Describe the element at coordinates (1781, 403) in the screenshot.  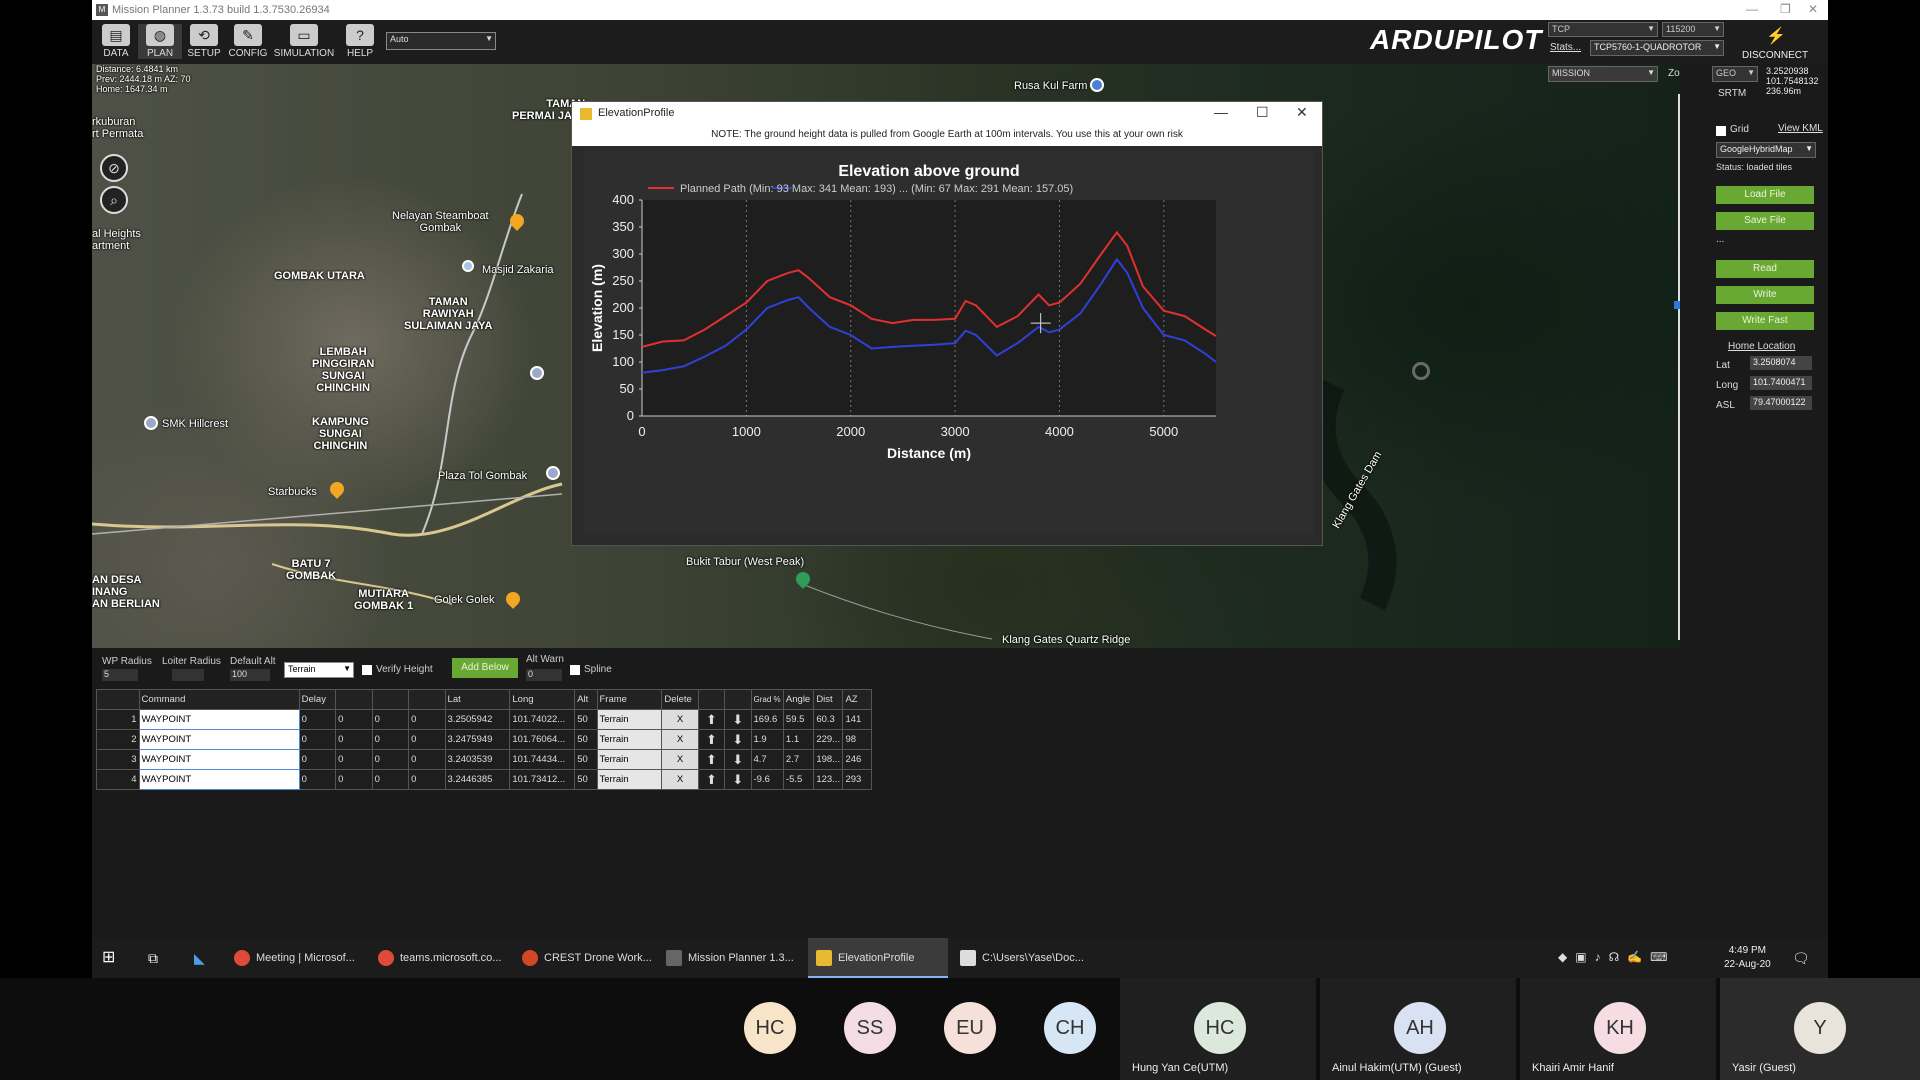
I see `home-asl-field: 79.47000122` at that location.